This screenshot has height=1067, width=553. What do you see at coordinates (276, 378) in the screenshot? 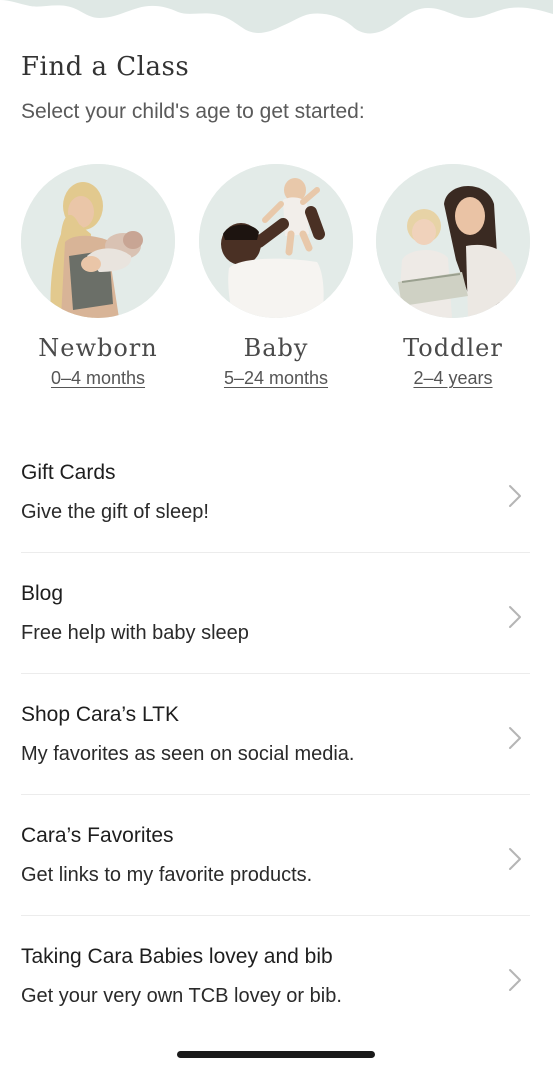
I see `age-range-baby: 5–24 months` at bounding box center [276, 378].